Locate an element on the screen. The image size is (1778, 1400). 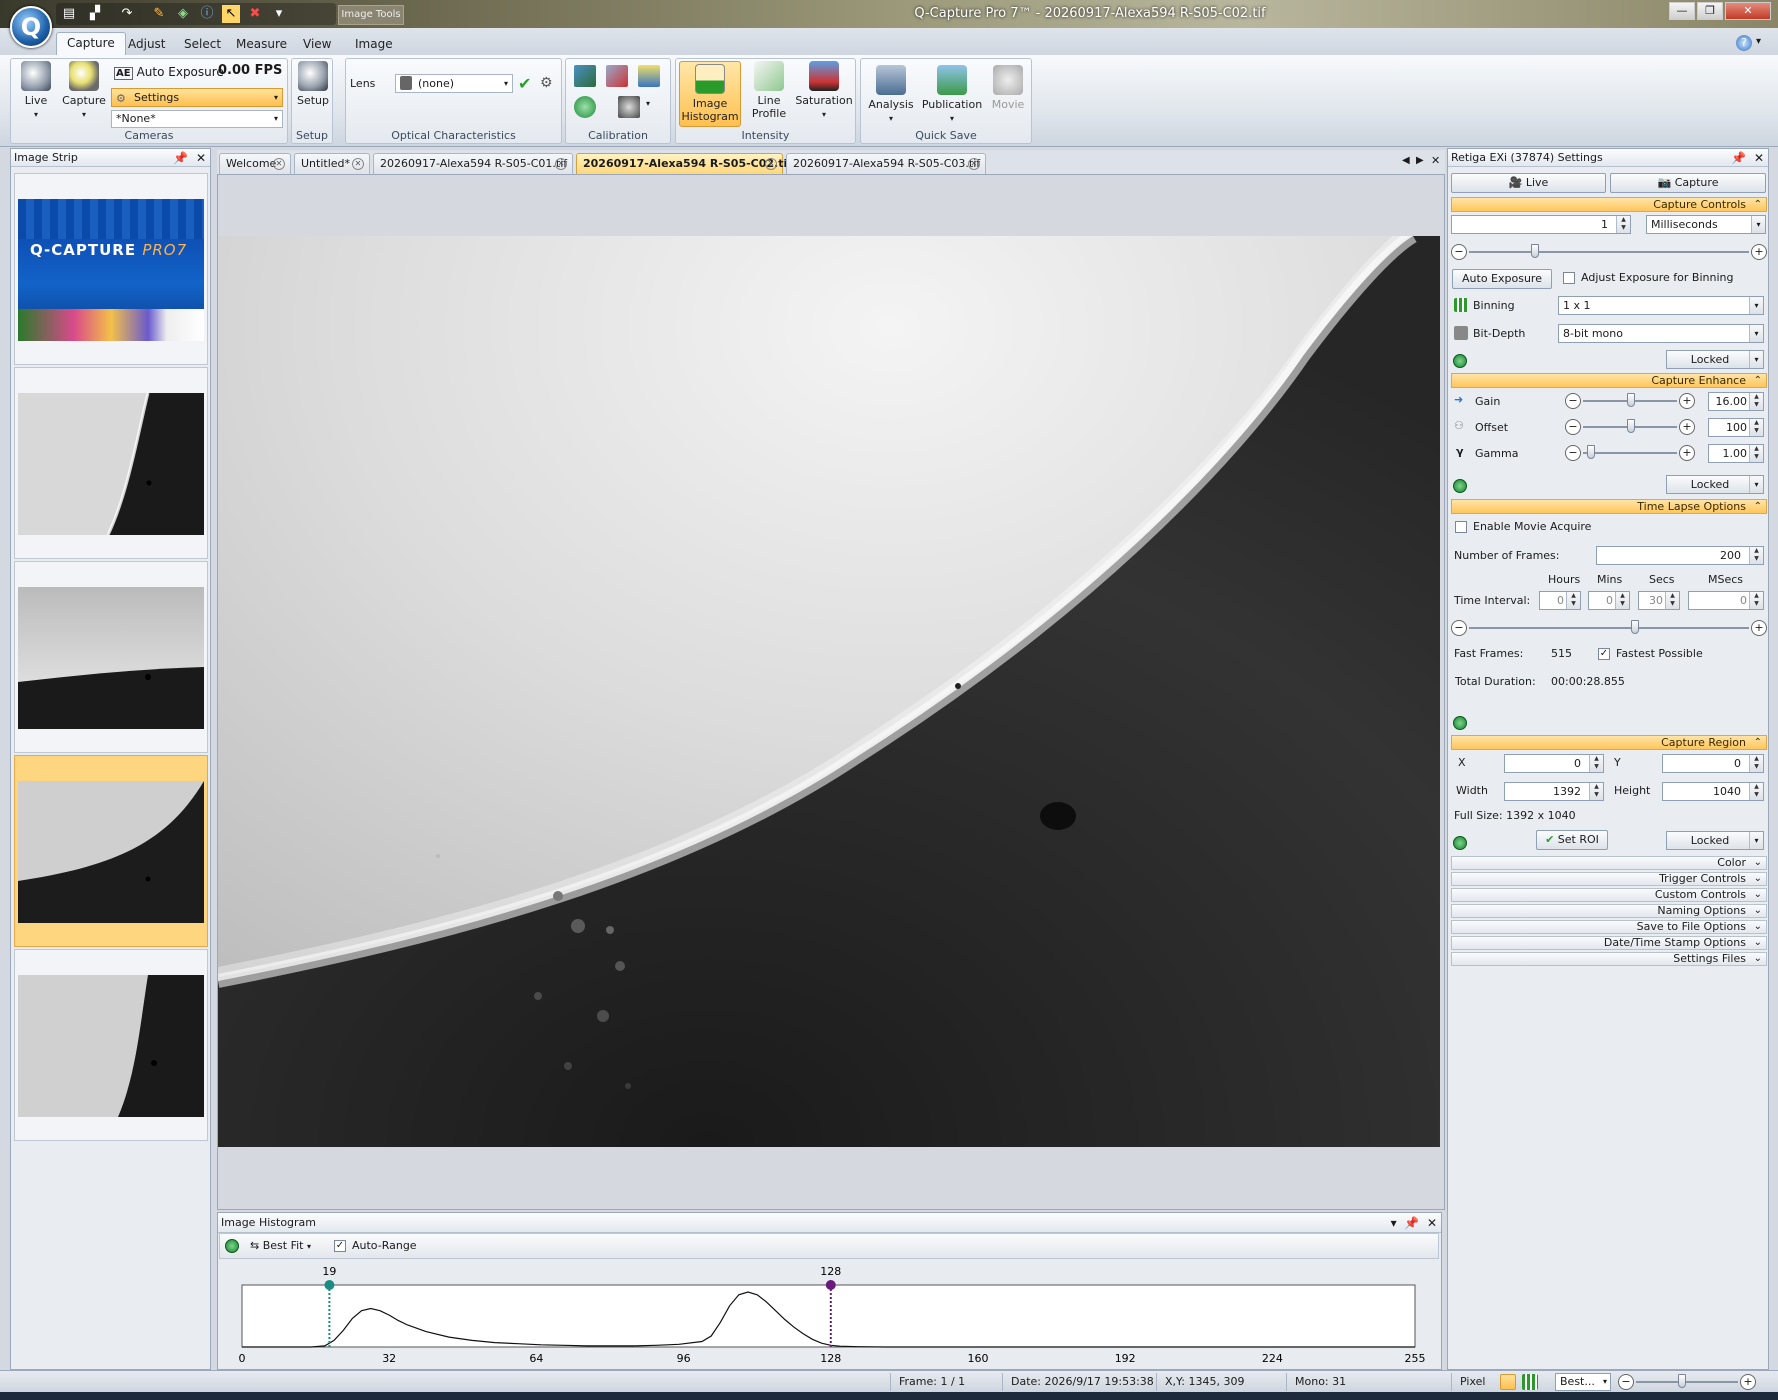
region-locked-select: Locked ▾ is located at coordinates (1715, 840).